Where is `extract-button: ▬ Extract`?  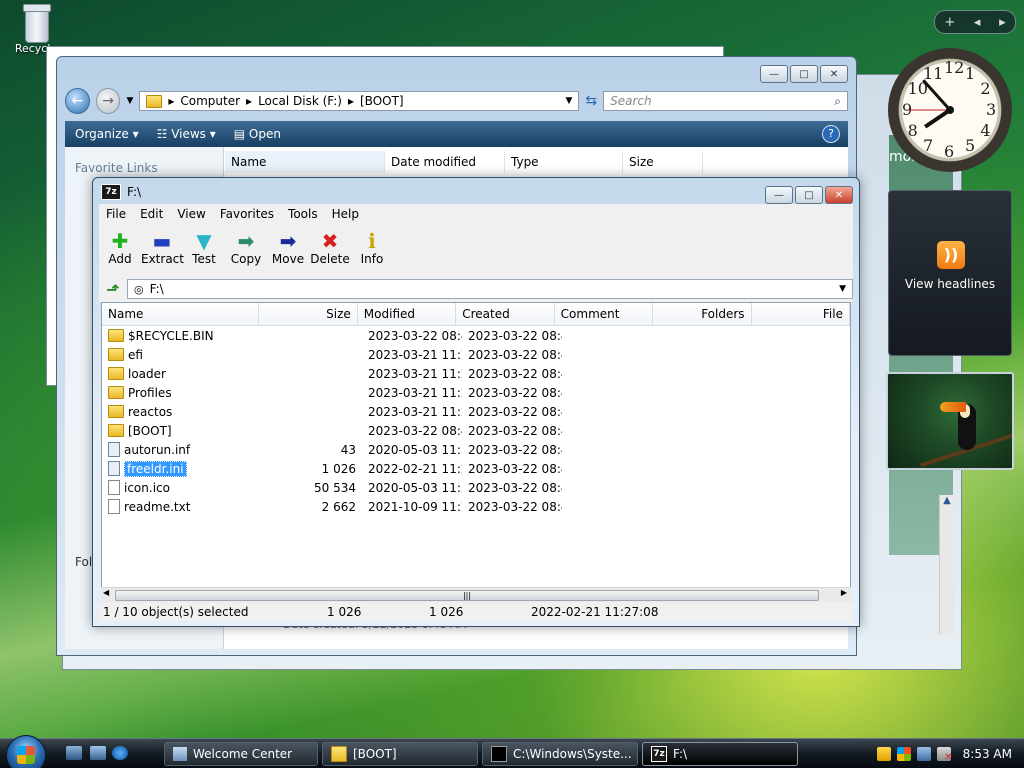 extract-button: ▬ Extract is located at coordinates (162, 250).